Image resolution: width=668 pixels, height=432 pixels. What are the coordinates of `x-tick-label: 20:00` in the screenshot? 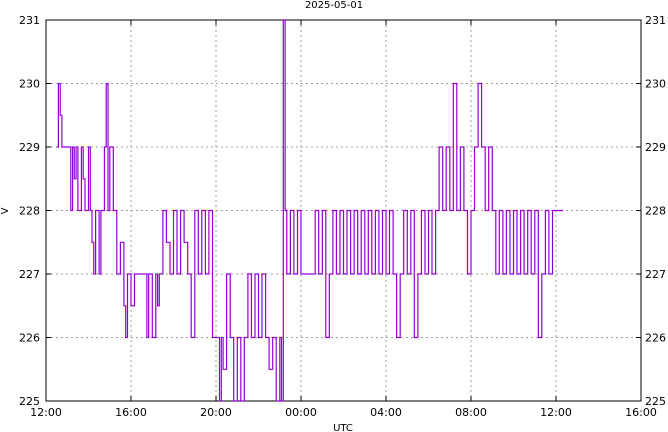 It's located at (216, 412).